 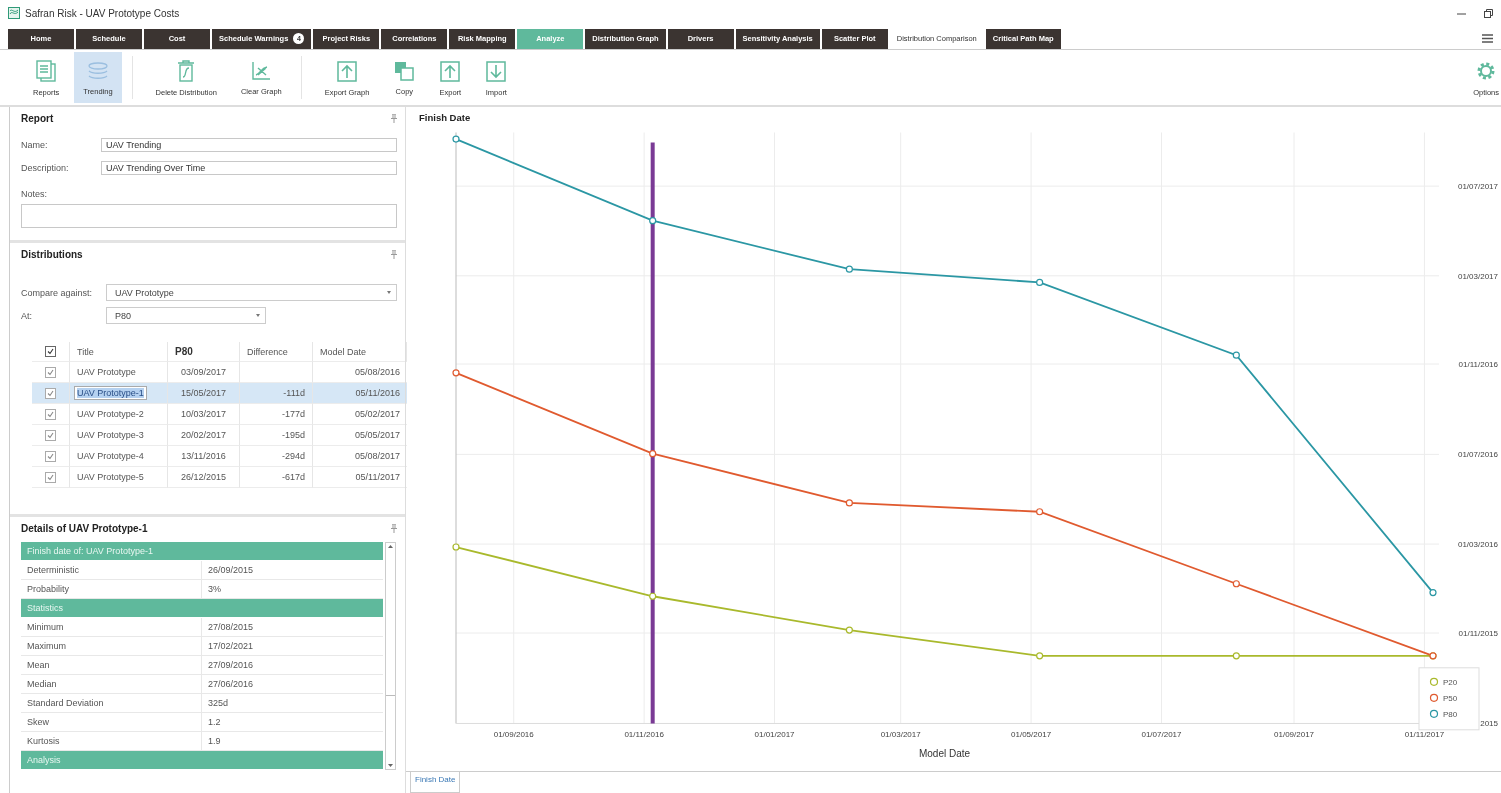 I want to click on table-cell: 05/08/2017, so click(x=360, y=456).